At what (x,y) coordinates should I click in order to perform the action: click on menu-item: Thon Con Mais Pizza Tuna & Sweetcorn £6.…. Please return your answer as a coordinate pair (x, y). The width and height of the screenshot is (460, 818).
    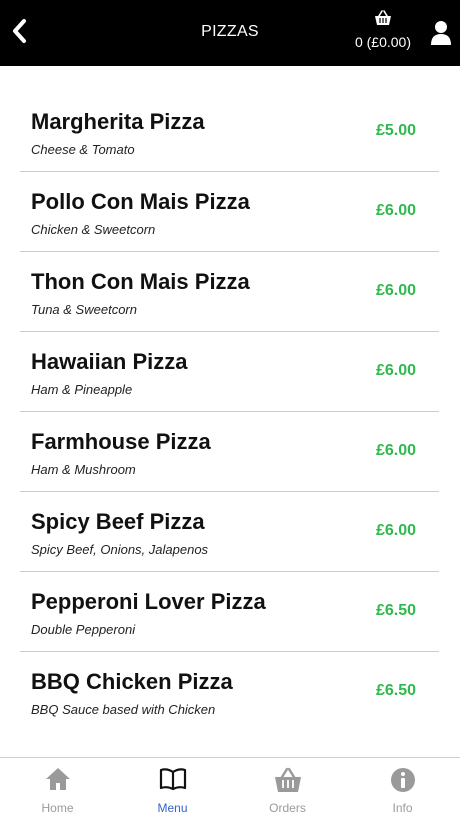
    Looking at the image, I should click on (229, 292).